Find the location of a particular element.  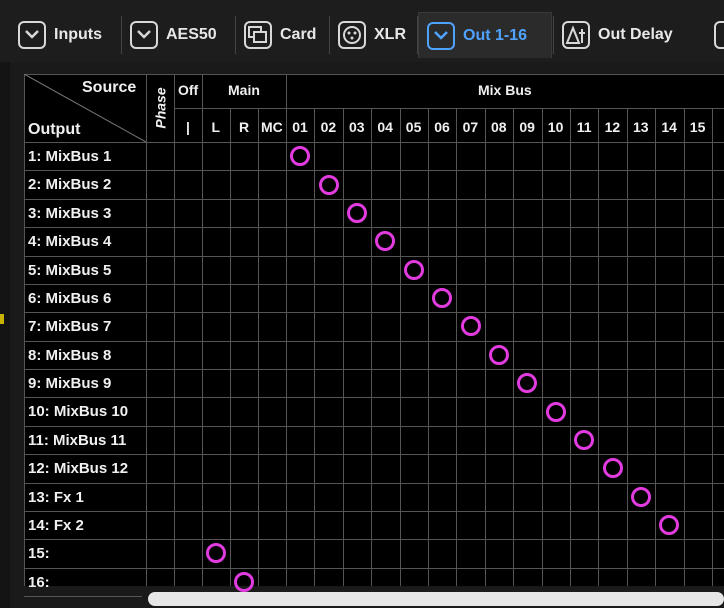

mixbus-column-13: 13 is located at coordinates (641, 127).